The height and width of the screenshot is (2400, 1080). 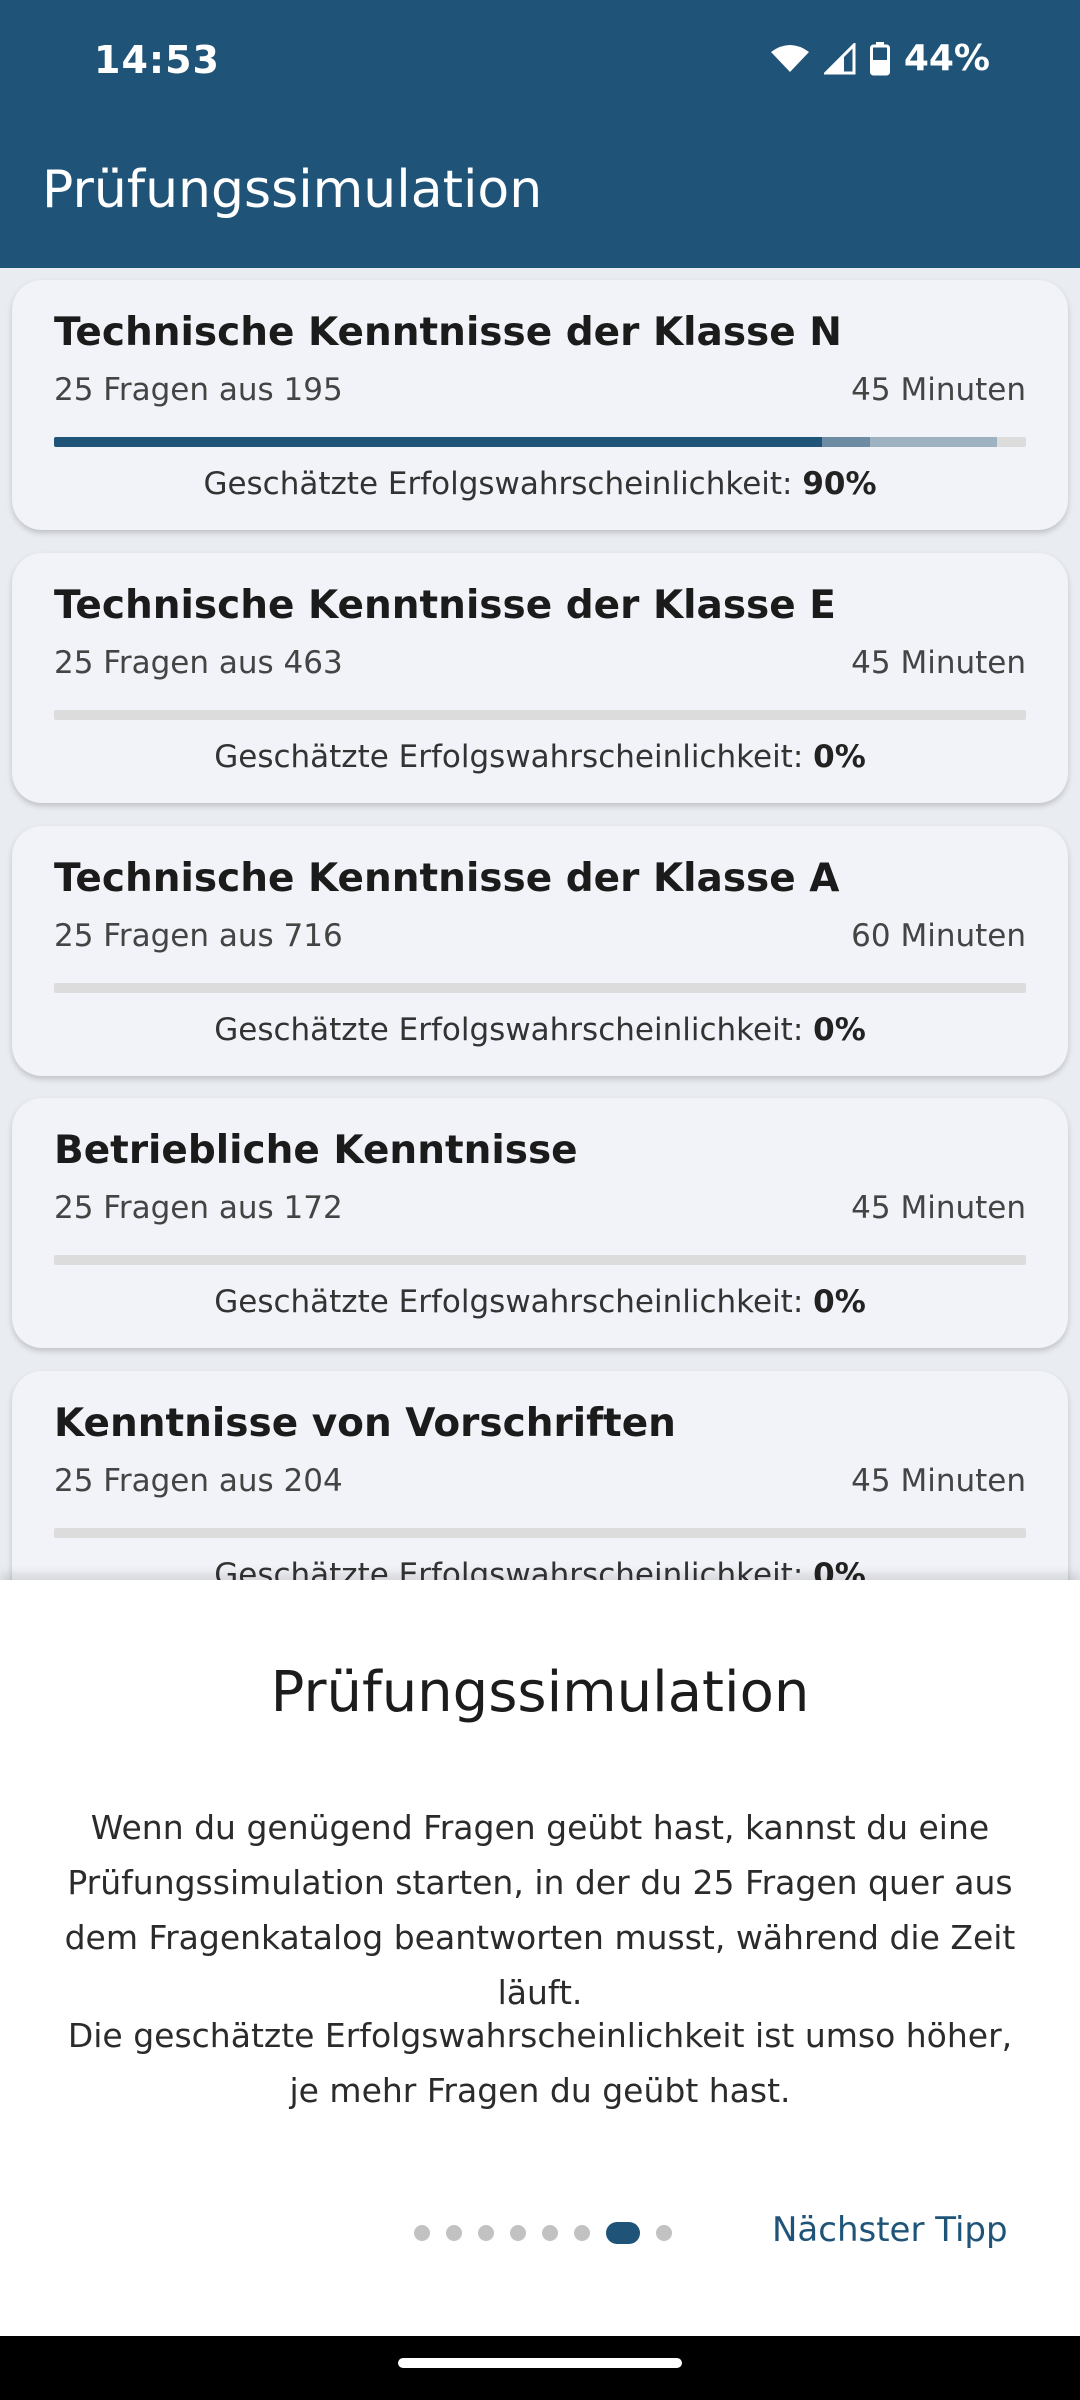 What do you see at coordinates (198, 936) in the screenshot?
I see `card-question-count: 25 Fragen aus 716` at bounding box center [198, 936].